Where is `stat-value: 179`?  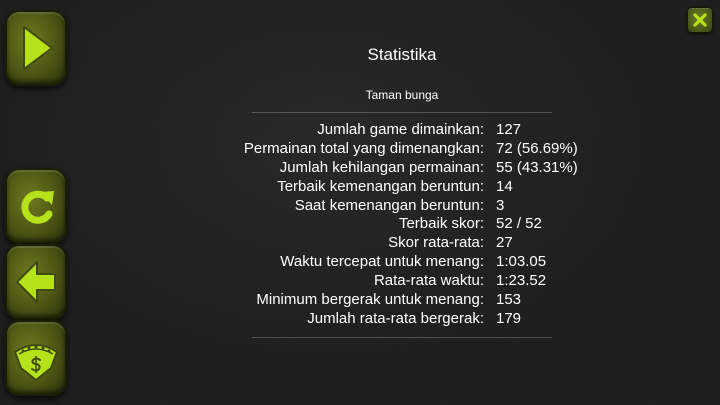 stat-value: 179 is located at coordinates (509, 318).